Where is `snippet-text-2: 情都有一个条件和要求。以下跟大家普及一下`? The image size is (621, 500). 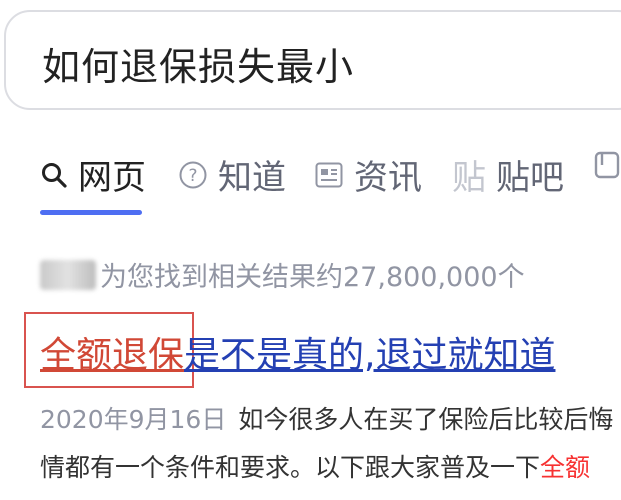
snippet-text-2: 情都有一个条件和要求。以下跟大家普及一下 is located at coordinates (290, 467).